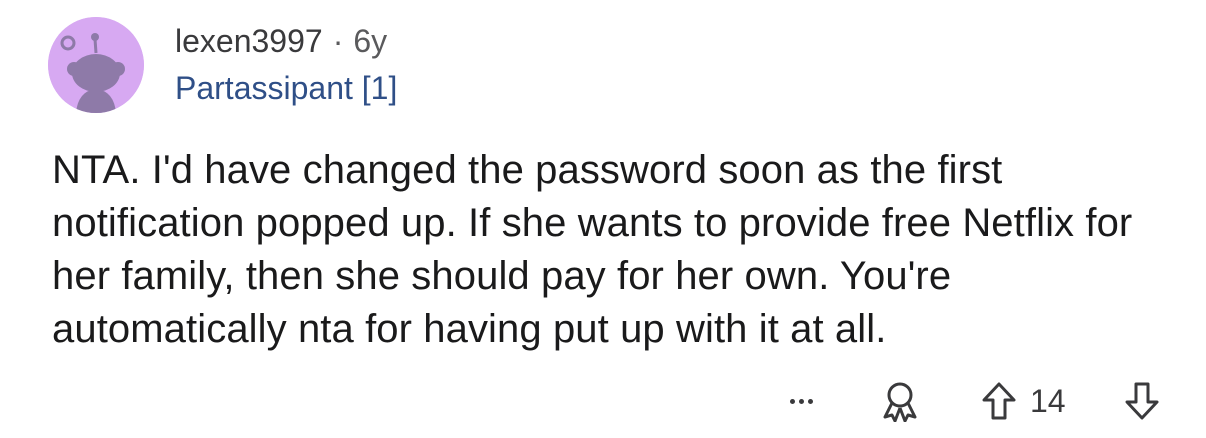 The image size is (1206, 438). What do you see at coordinates (370, 41) in the screenshot?
I see `comment-age: 6y` at bounding box center [370, 41].